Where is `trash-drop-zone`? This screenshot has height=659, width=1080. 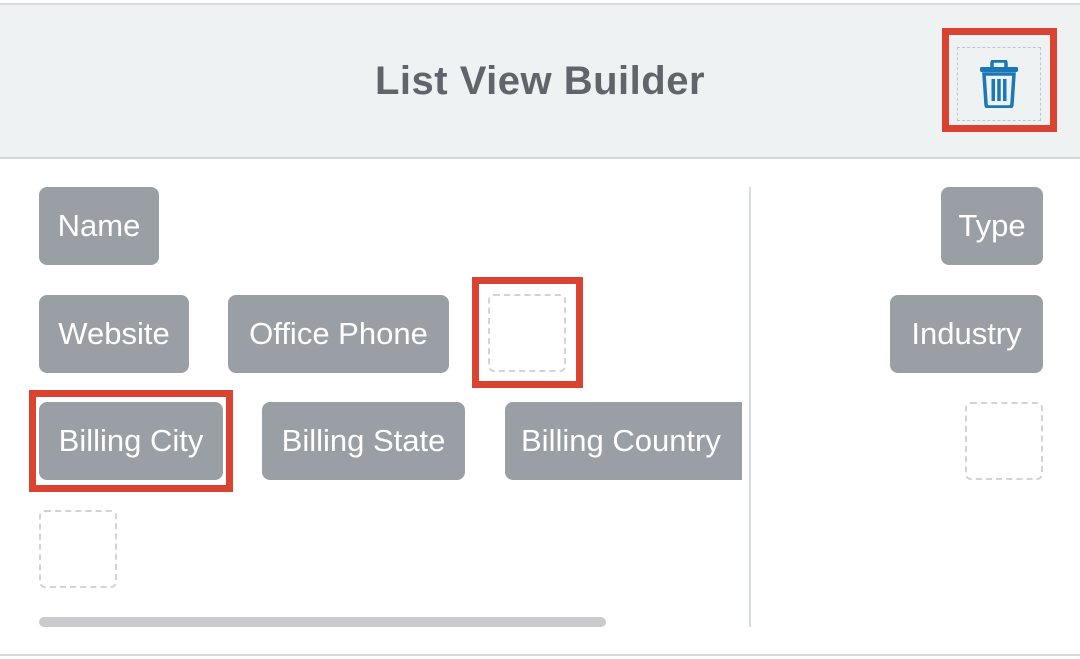
trash-drop-zone is located at coordinates (999, 84).